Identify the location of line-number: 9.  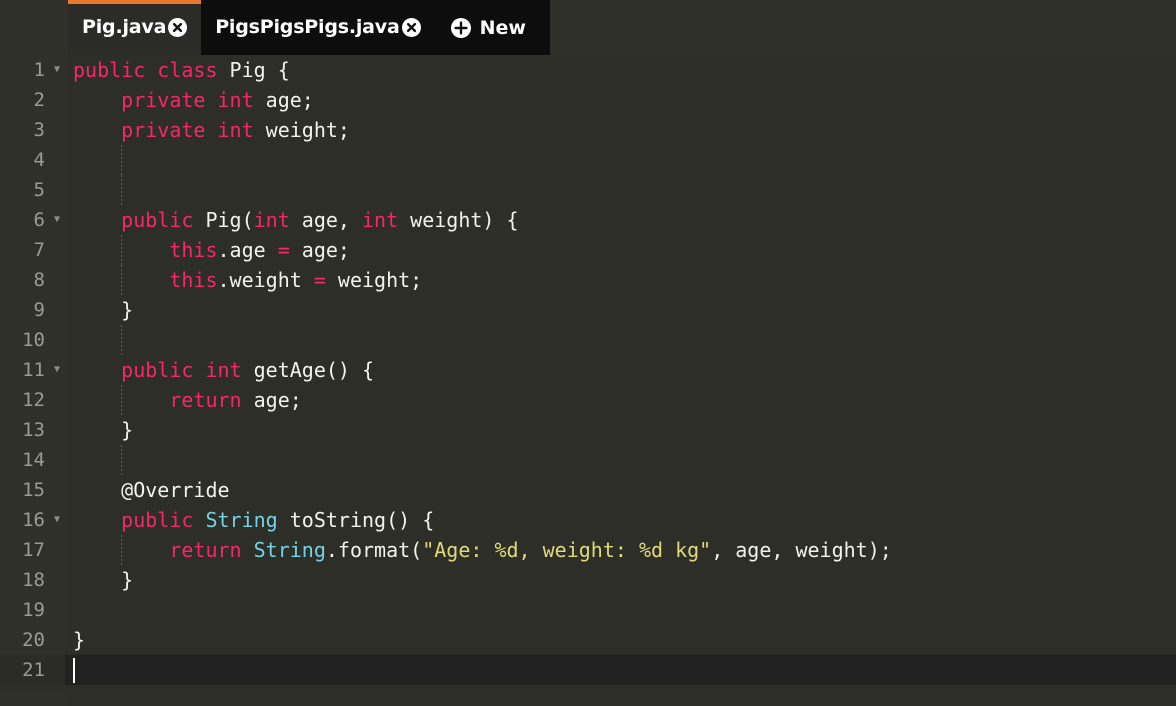
(32, 310).